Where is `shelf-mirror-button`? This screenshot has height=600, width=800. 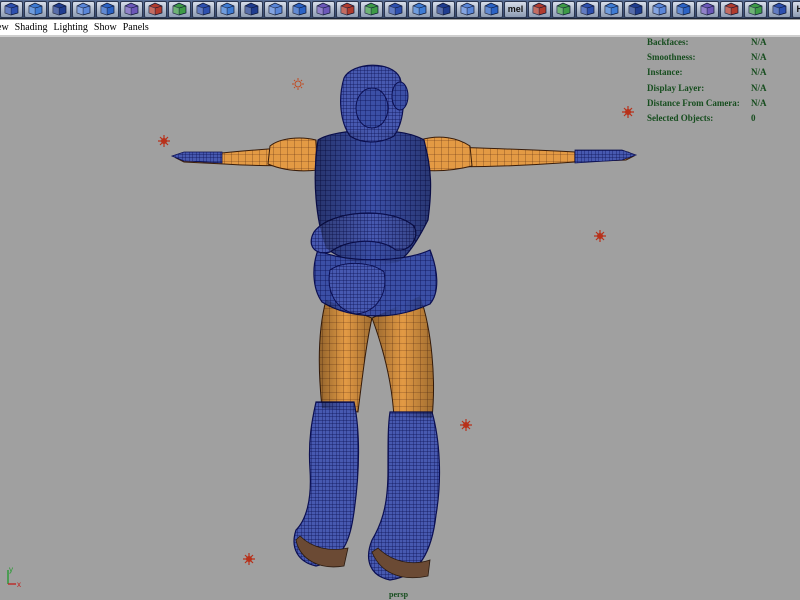 shelf-mirror-button is located at coordinates (323, 9).